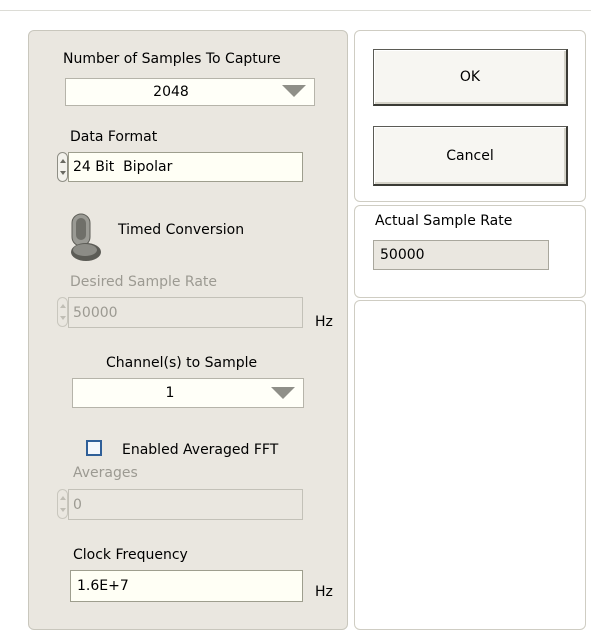  What do you see at coordinates (181, 230) in the screenshot?
I see `timed-conversion-label: Timed Conversion` at bounding box center [181, 230].